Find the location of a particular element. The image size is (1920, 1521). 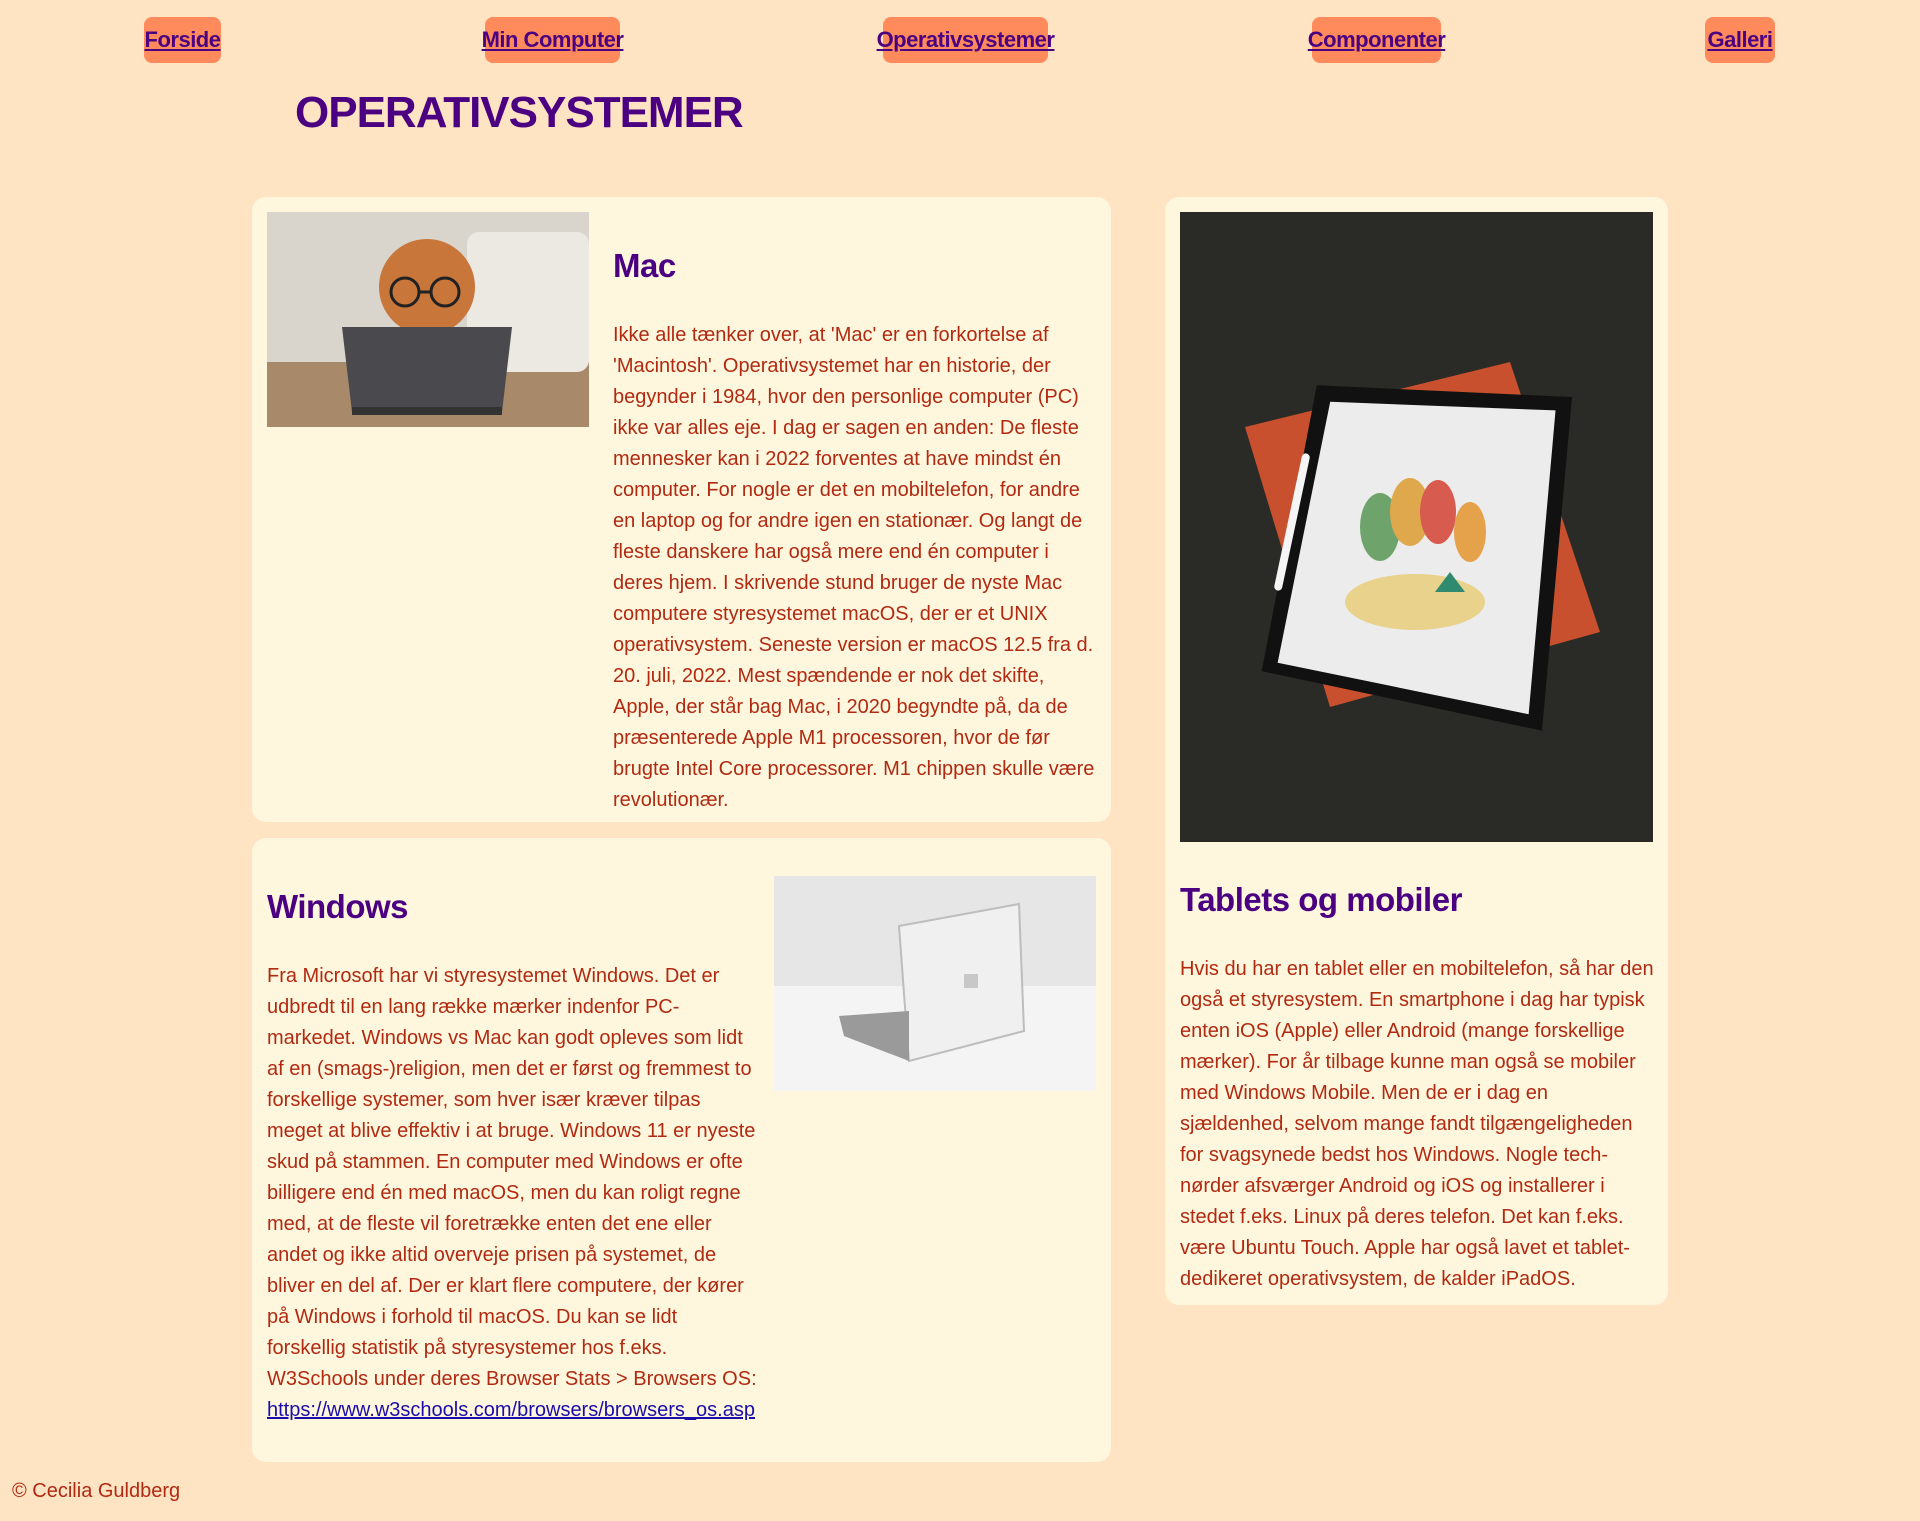

page-title: OPERATIVSYSTEMER is located at coordinates (519, 112).